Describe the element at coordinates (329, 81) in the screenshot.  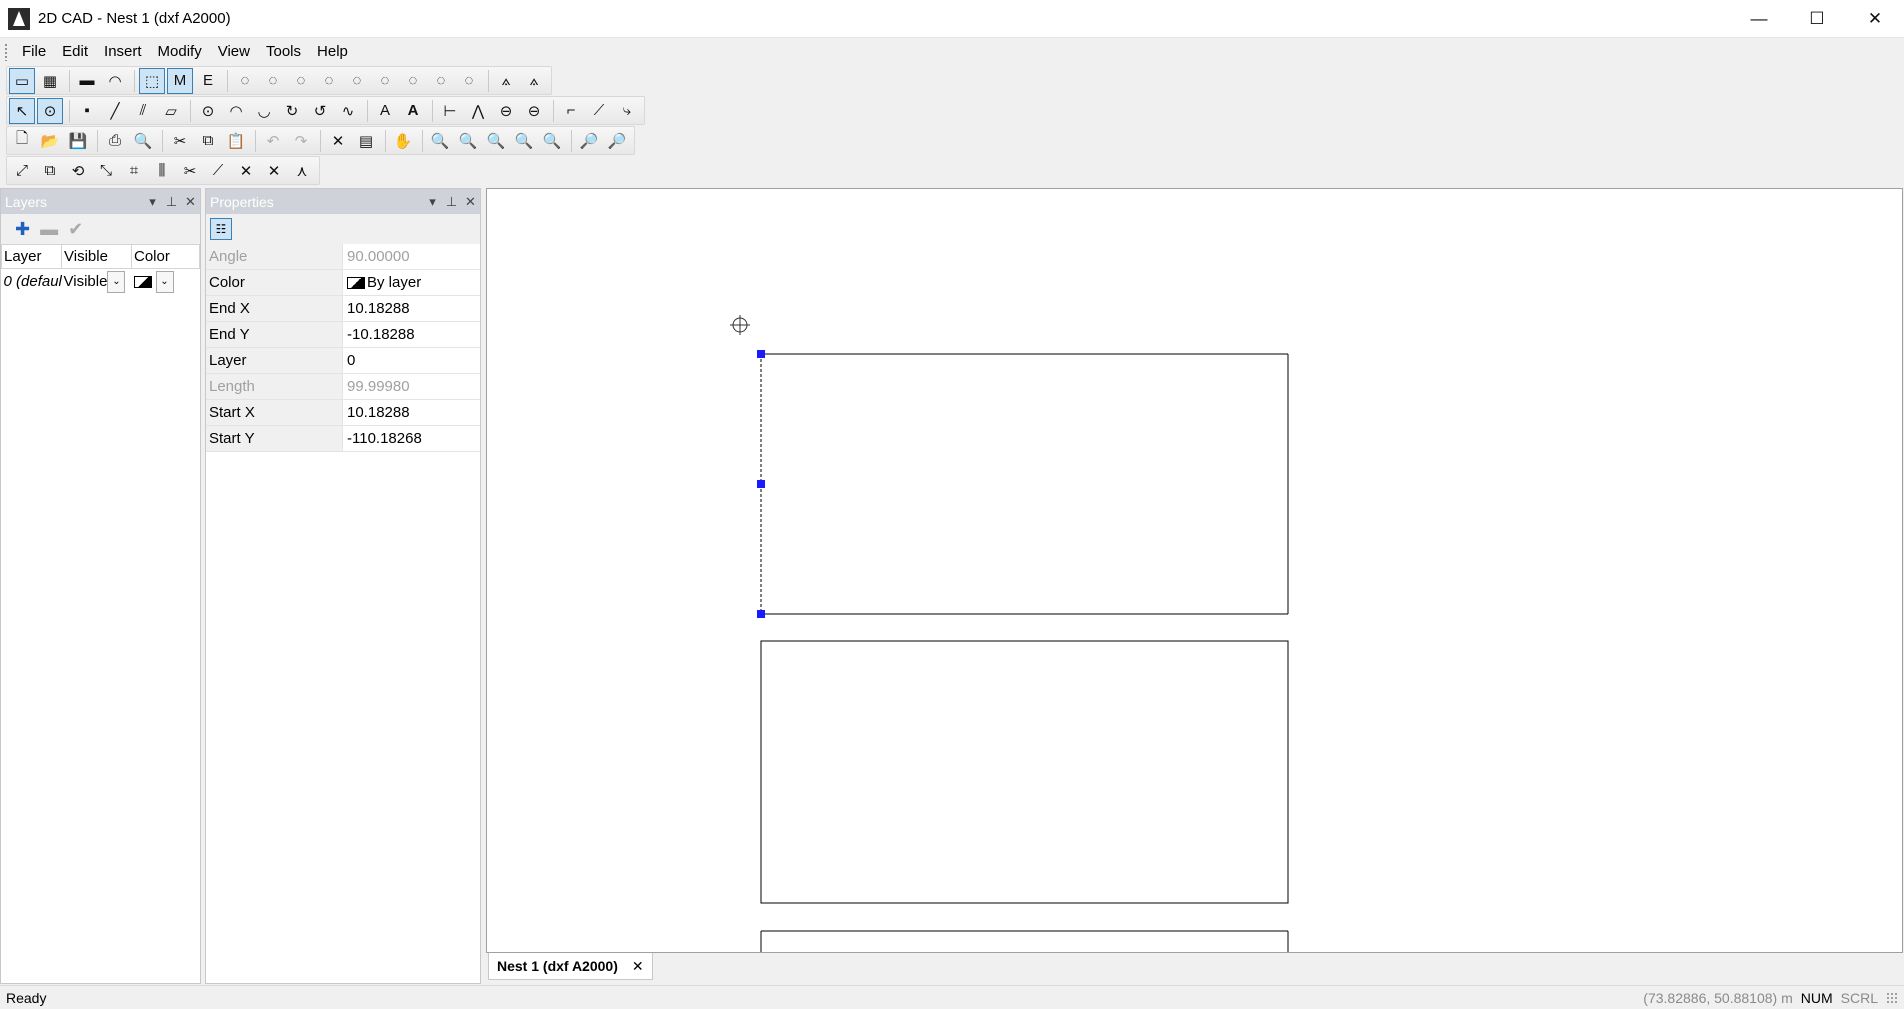
I see `scale-5-icon: ◌` at that location.